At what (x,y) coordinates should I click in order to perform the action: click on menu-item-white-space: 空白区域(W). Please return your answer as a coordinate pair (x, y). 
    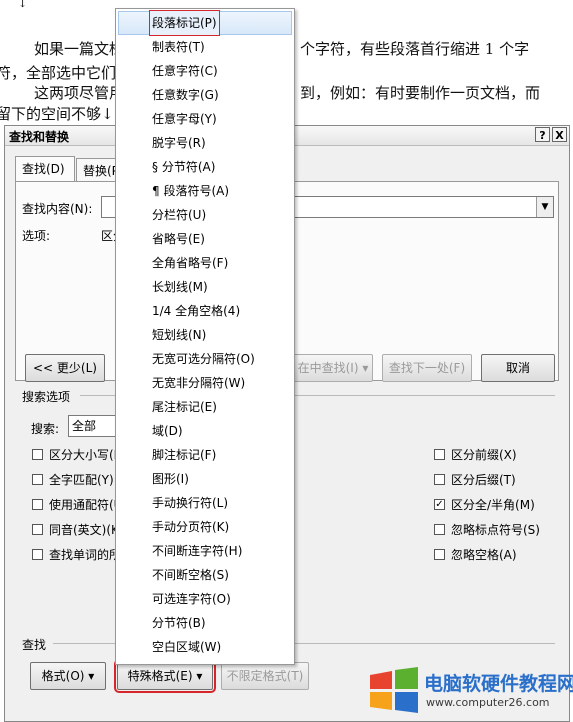
    Looking at the image, I should click on (186, 647).